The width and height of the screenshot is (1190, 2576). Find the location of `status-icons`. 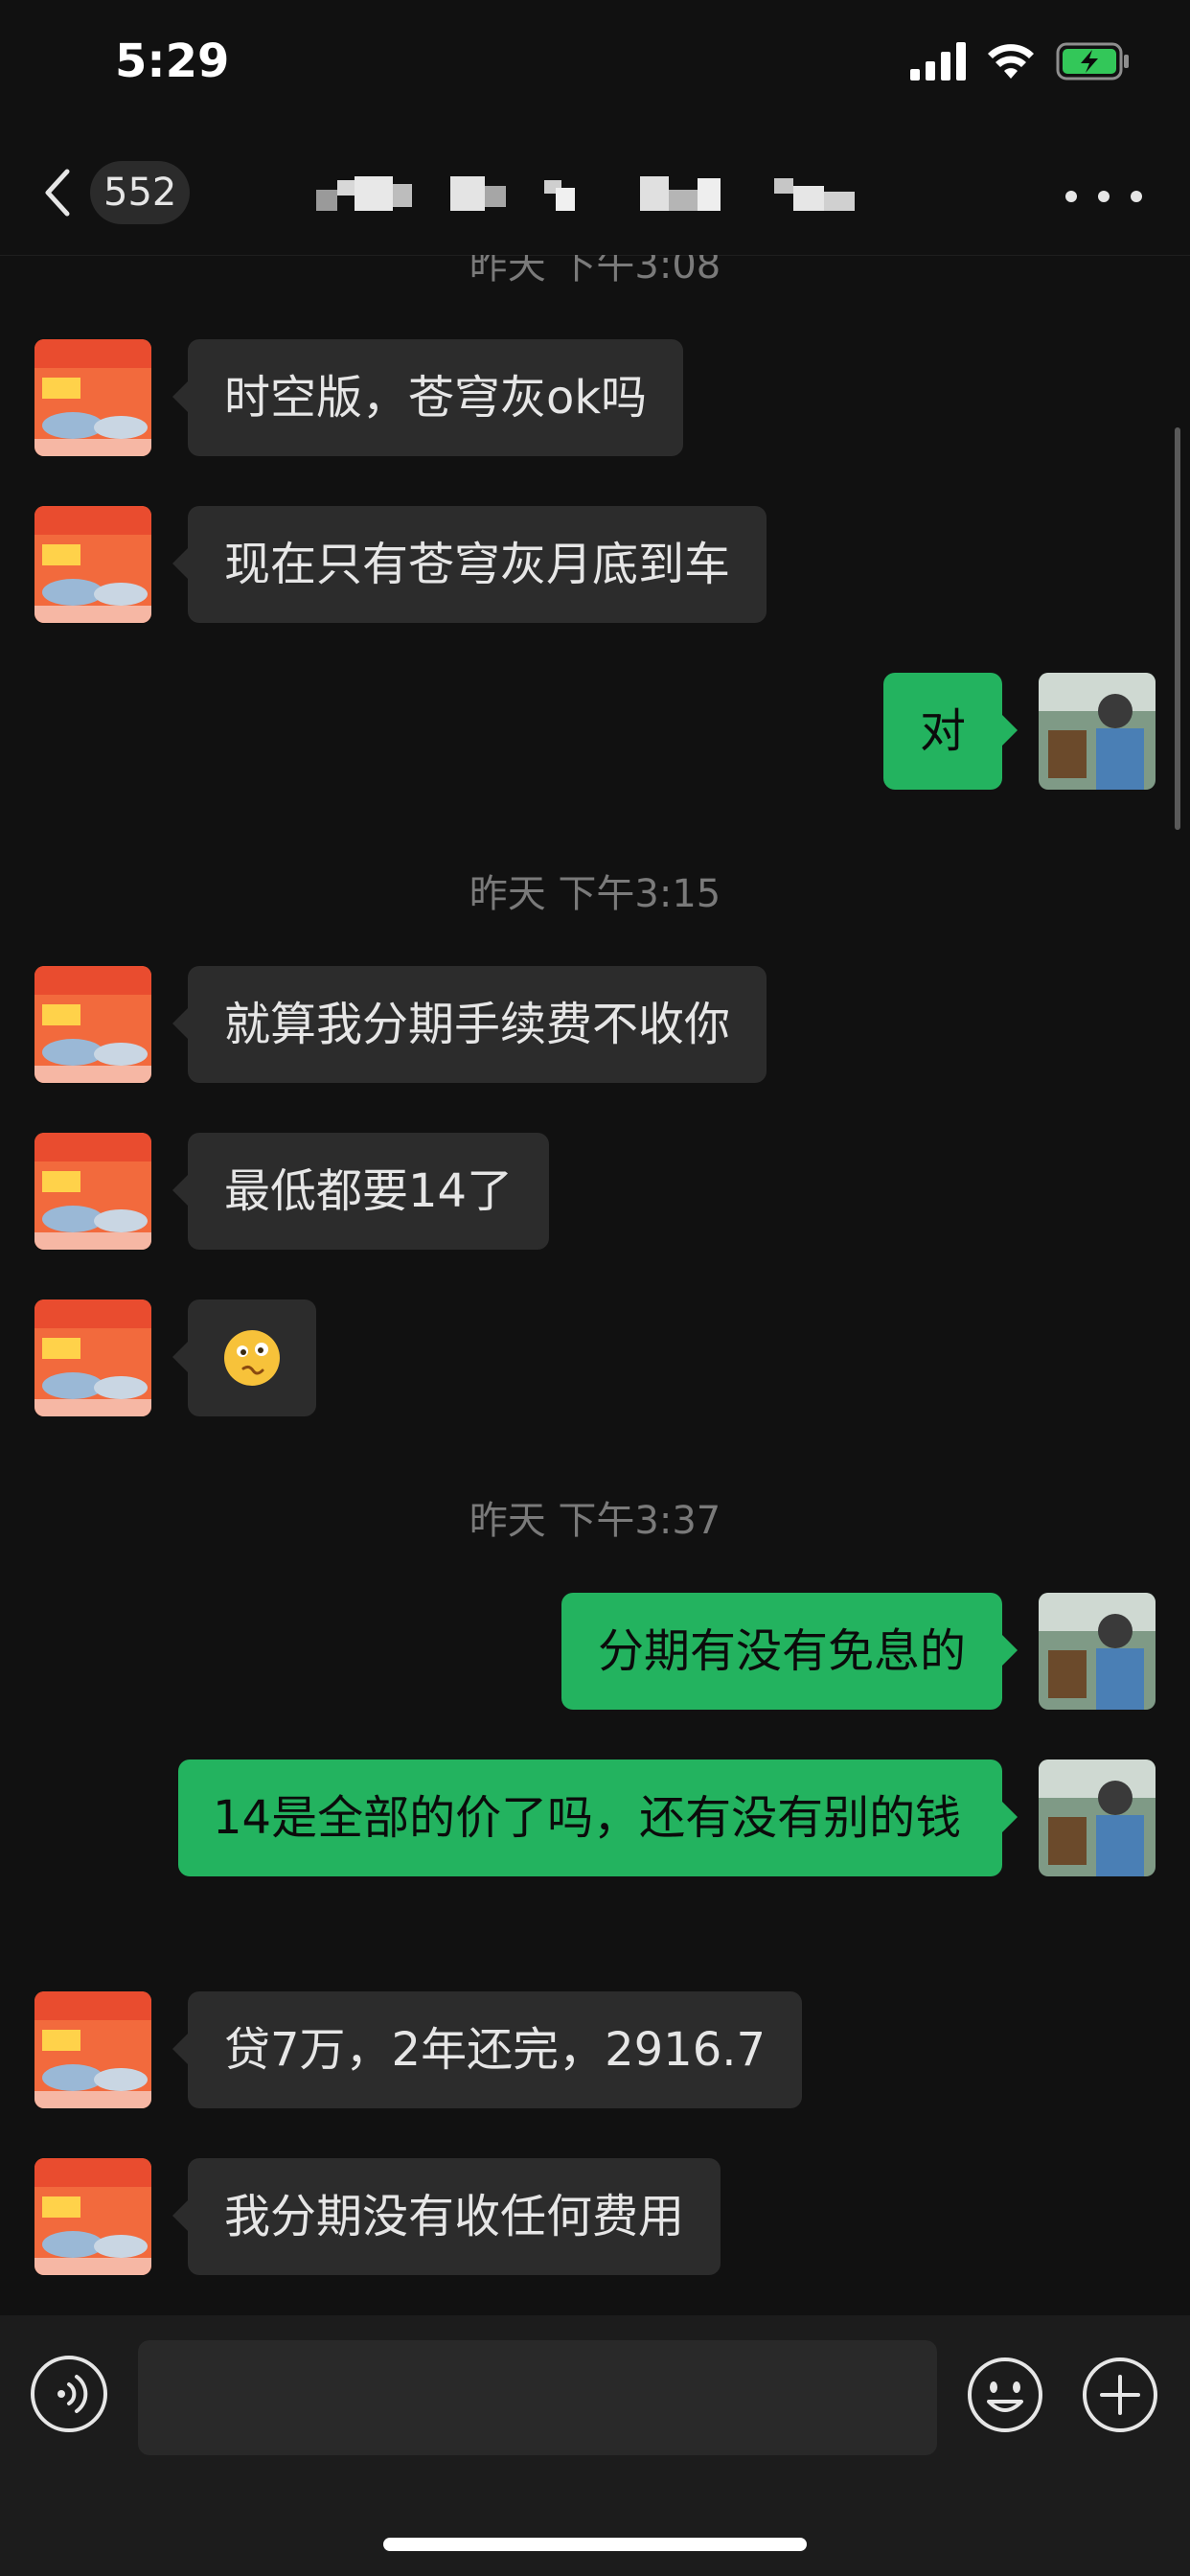

status-icons is located at coordinates (1020, 61).